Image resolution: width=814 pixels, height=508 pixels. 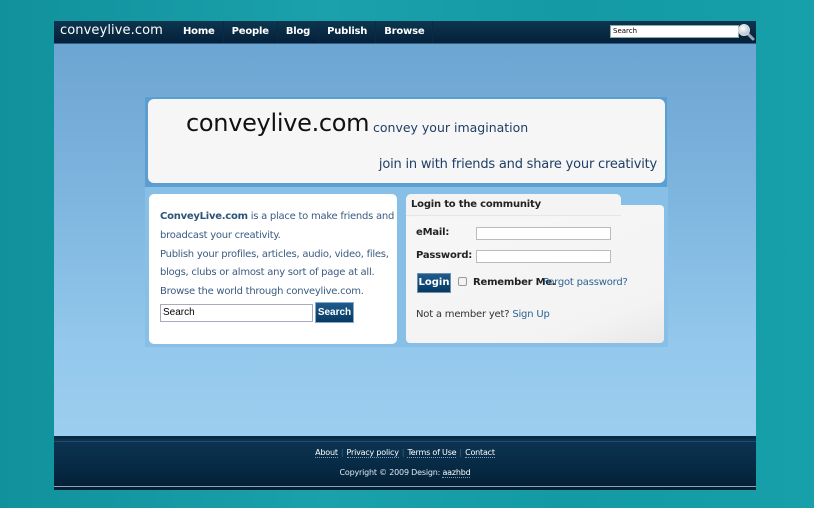 What do you see at coordinates (476, 204) in the screenshot?
I see `login-title: Login to the community` at bounding box center [476, 204].